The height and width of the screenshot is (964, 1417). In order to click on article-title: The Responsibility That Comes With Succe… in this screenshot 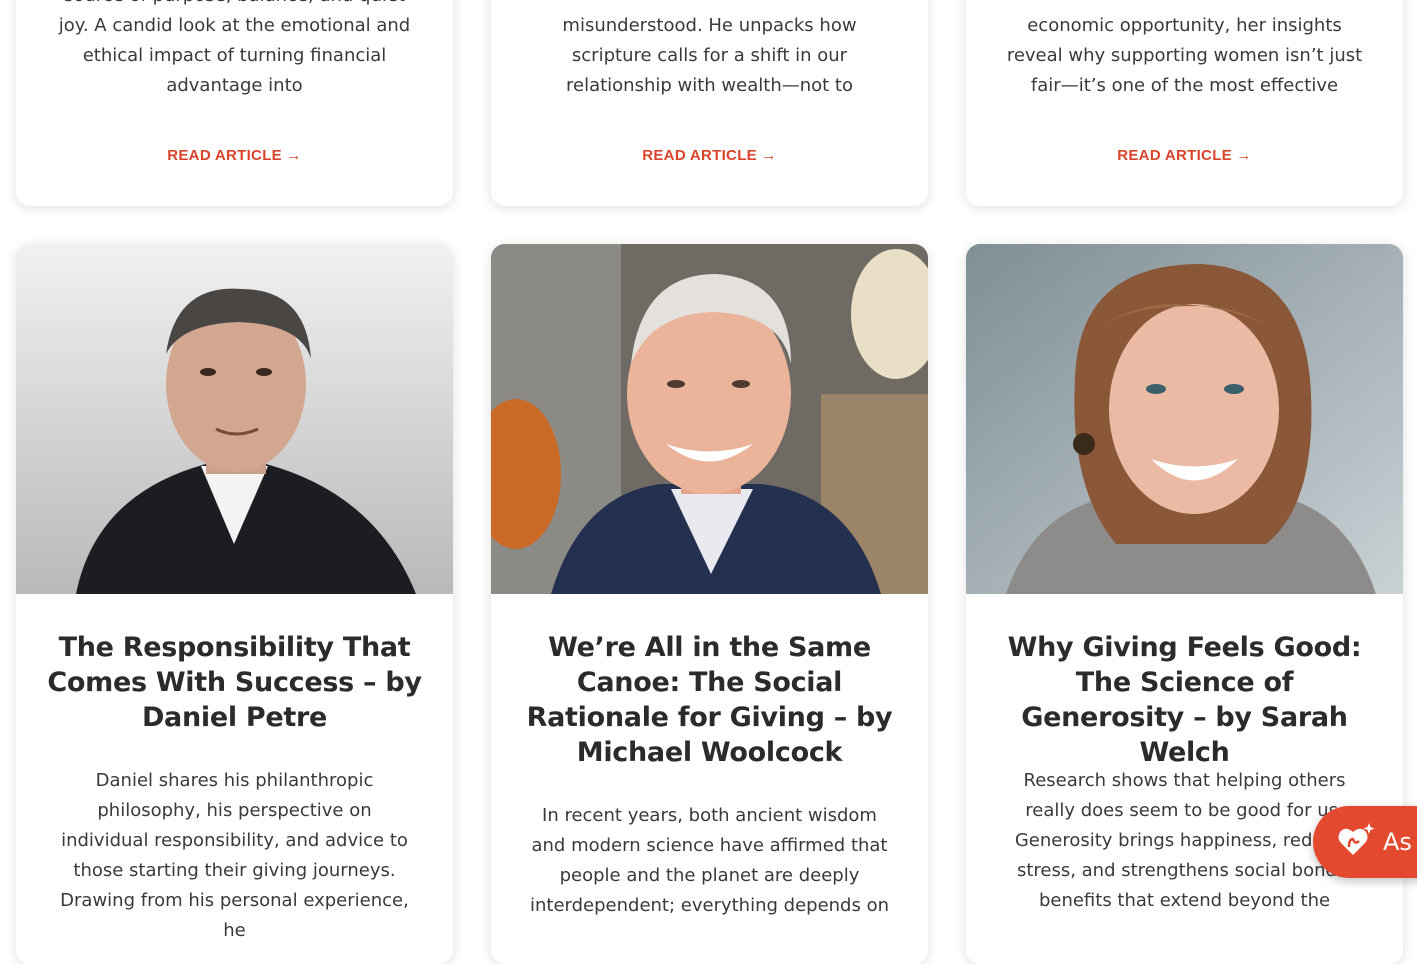, I will do `click(234, 682)`.